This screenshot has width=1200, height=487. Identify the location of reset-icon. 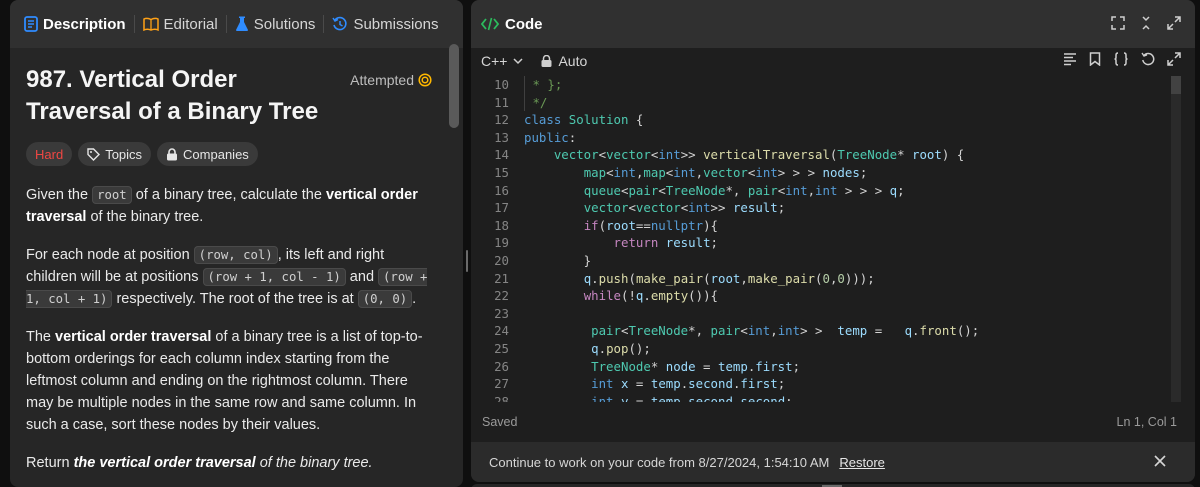
(1148, 59).